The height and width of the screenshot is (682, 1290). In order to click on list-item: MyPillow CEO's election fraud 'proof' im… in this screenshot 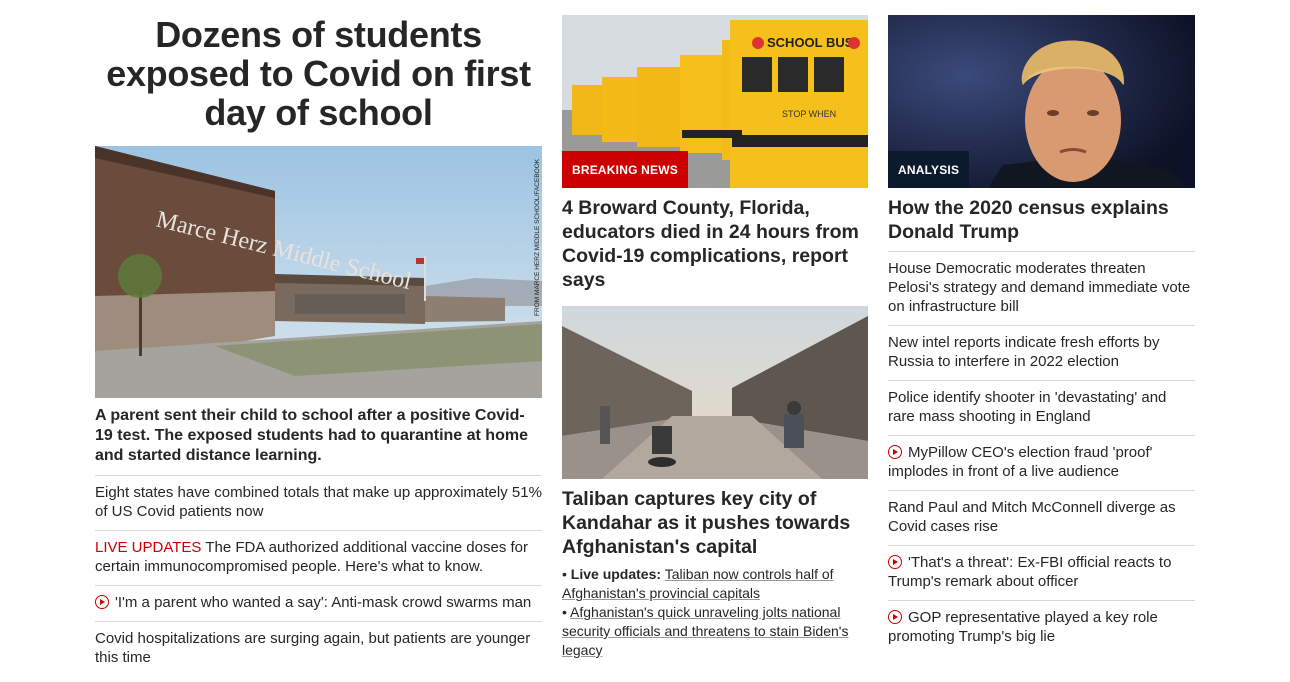, I will do `click(1041, 462)`.